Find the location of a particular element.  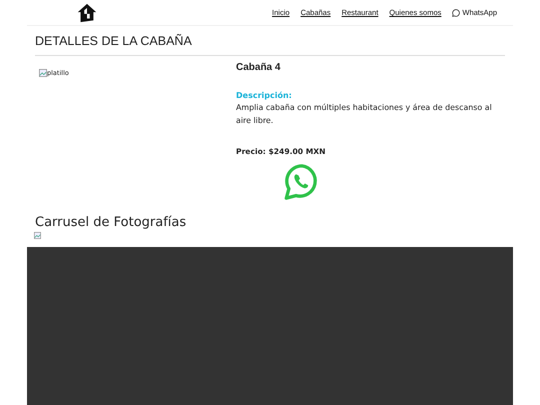

description-label: Descripción: is located at coordinates (264, 95).